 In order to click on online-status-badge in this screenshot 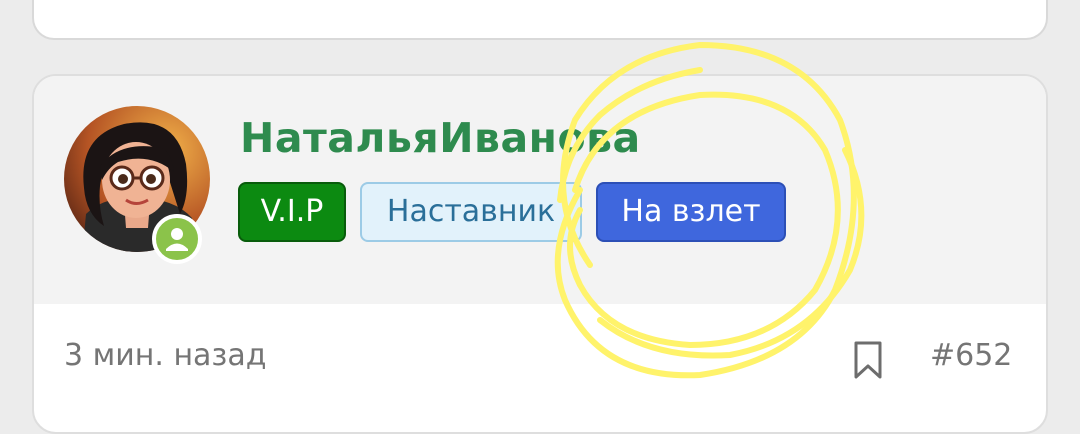, I will do `click(177, 239)`.